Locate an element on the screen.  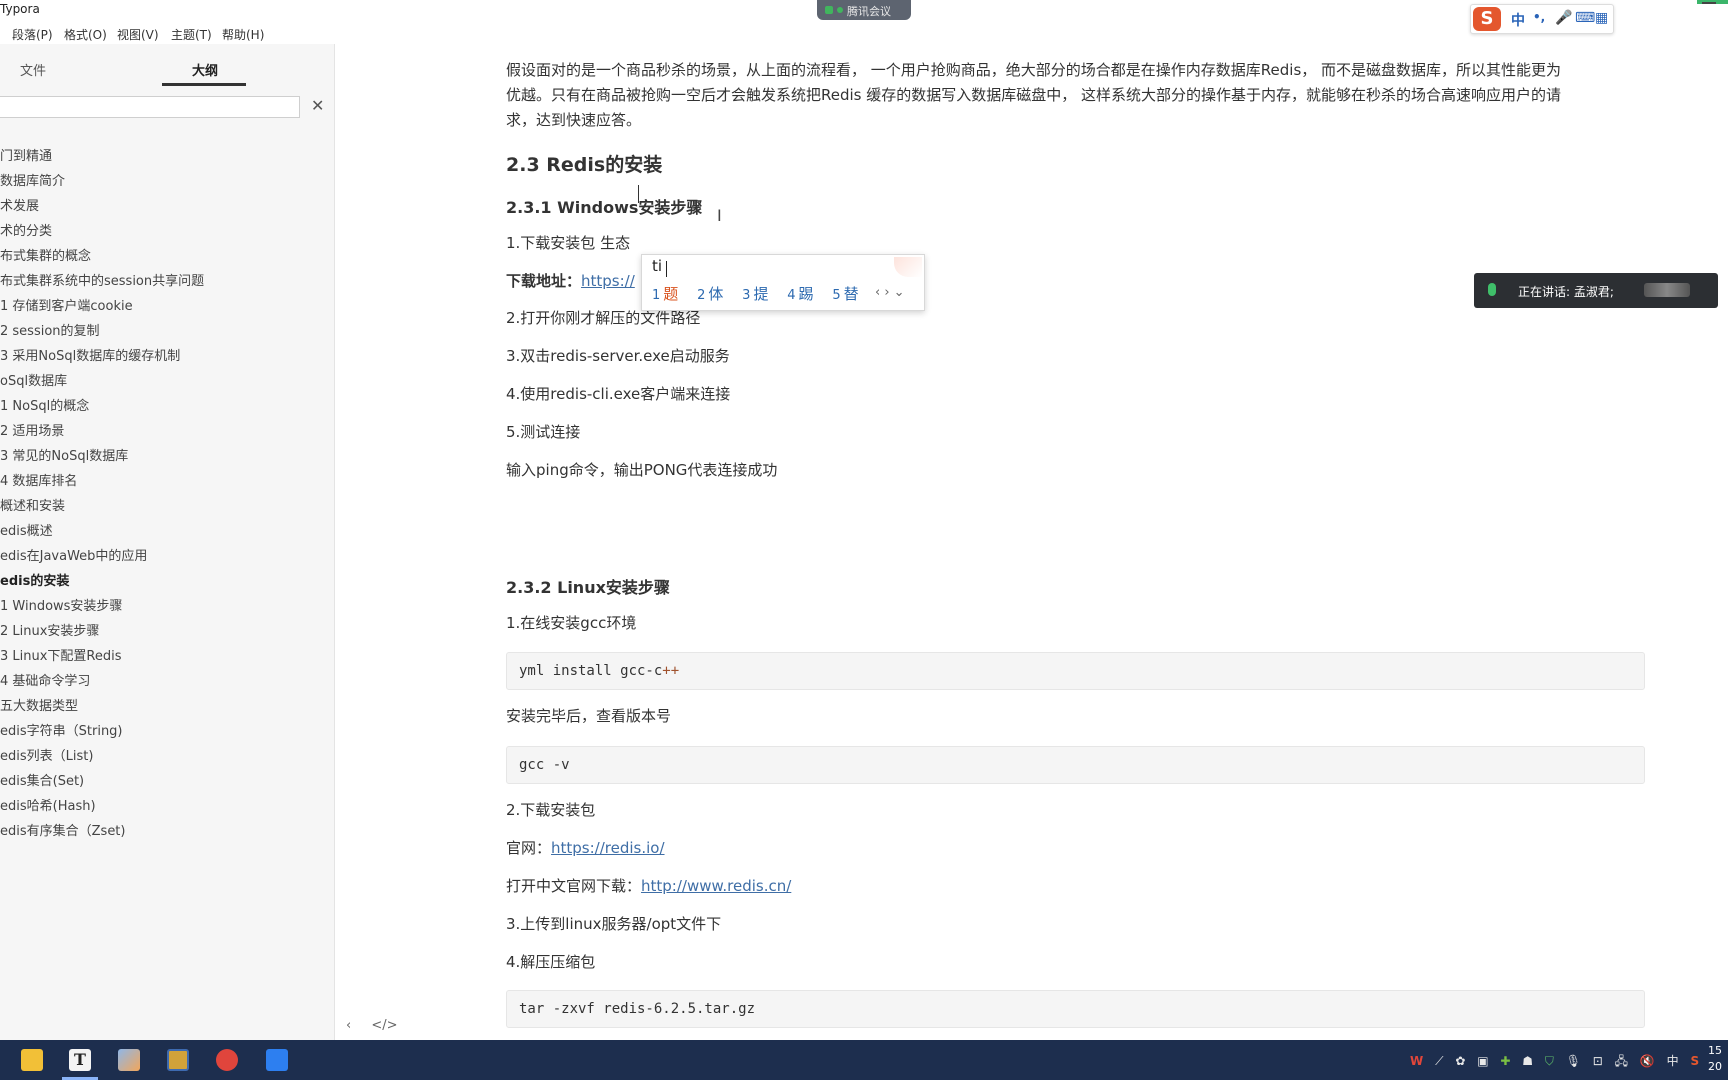
outline-item: 1 存储到客户端cookie is located at coordinates (167, 306).